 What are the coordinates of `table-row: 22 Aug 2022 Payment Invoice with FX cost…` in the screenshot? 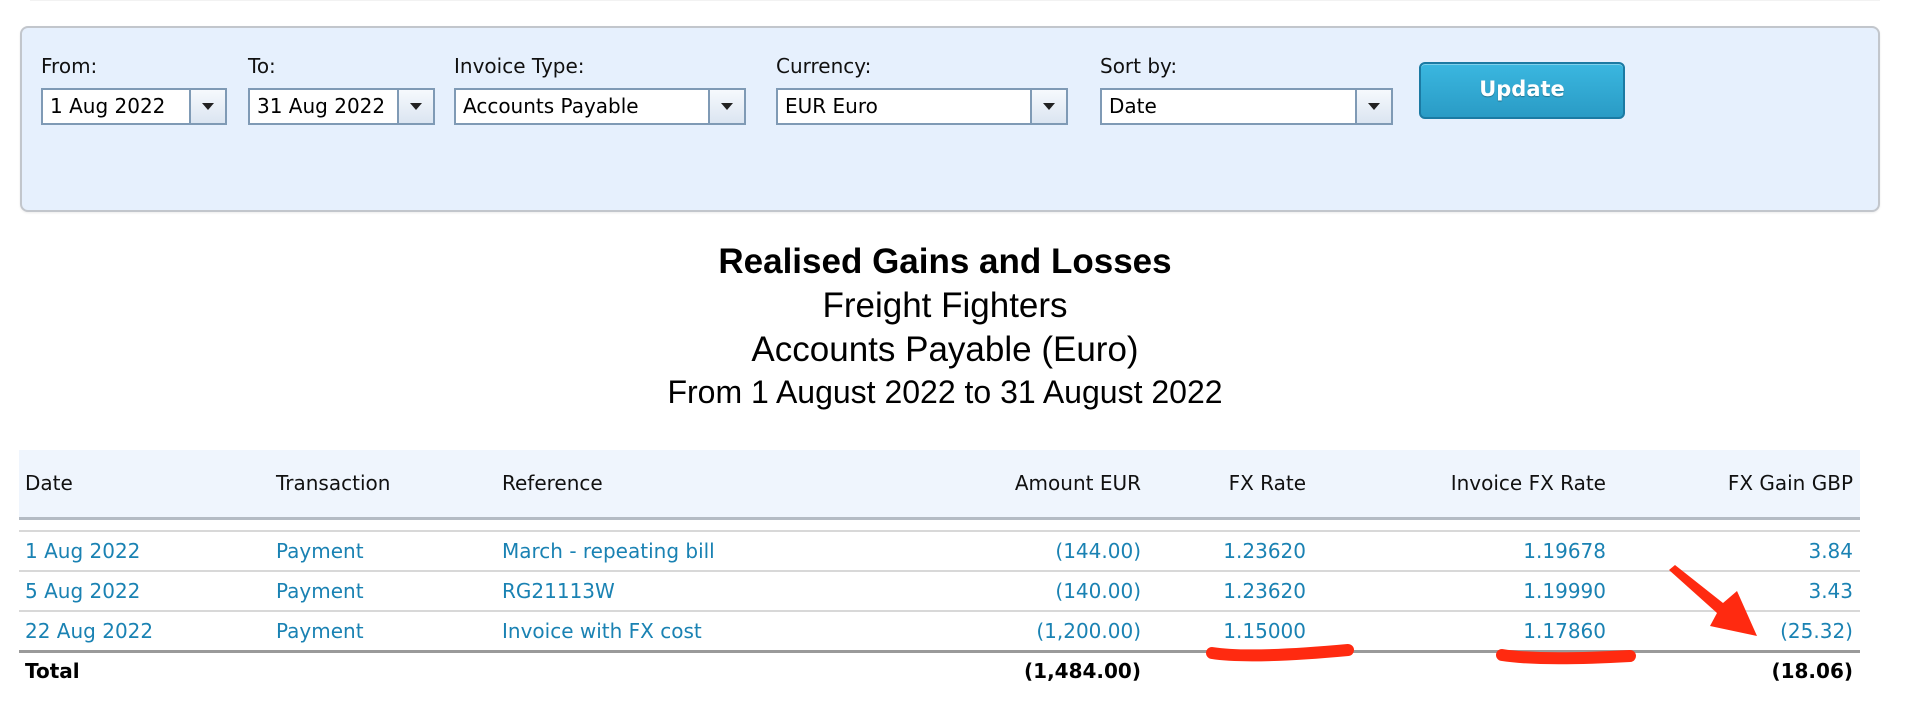 It's located at (939, 632).